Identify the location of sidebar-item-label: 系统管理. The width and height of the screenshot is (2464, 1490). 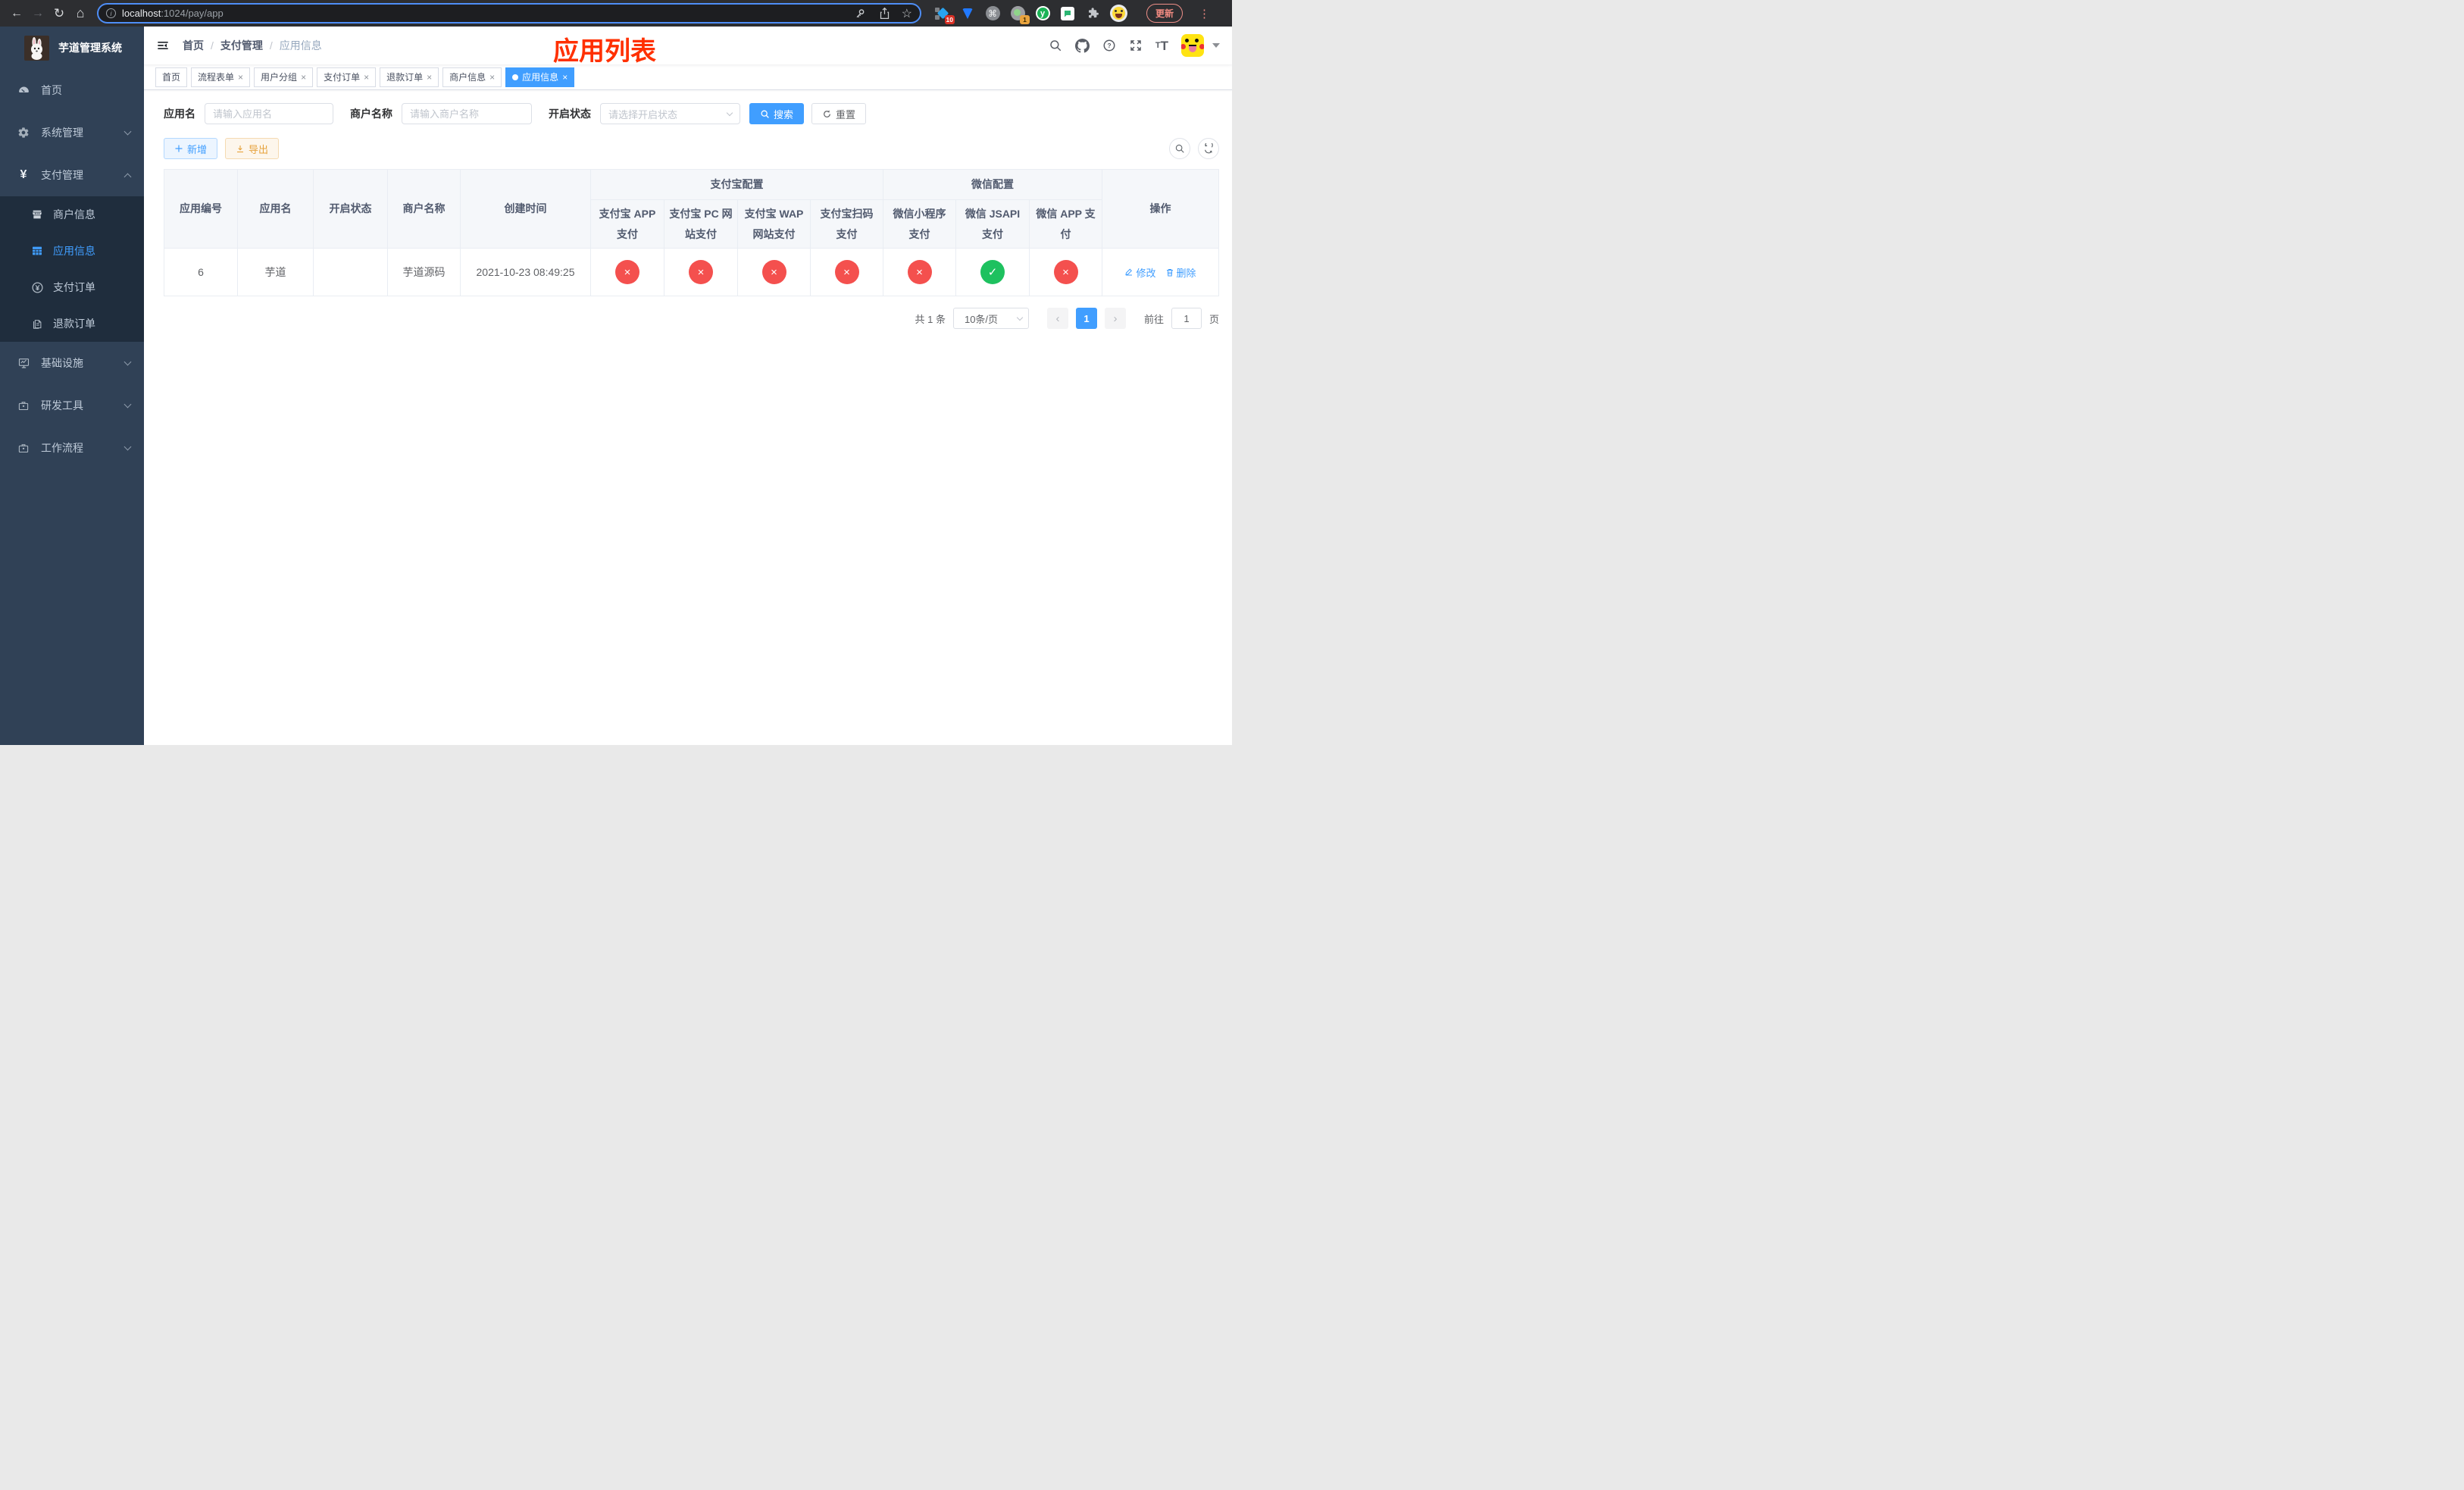
(62, 133).